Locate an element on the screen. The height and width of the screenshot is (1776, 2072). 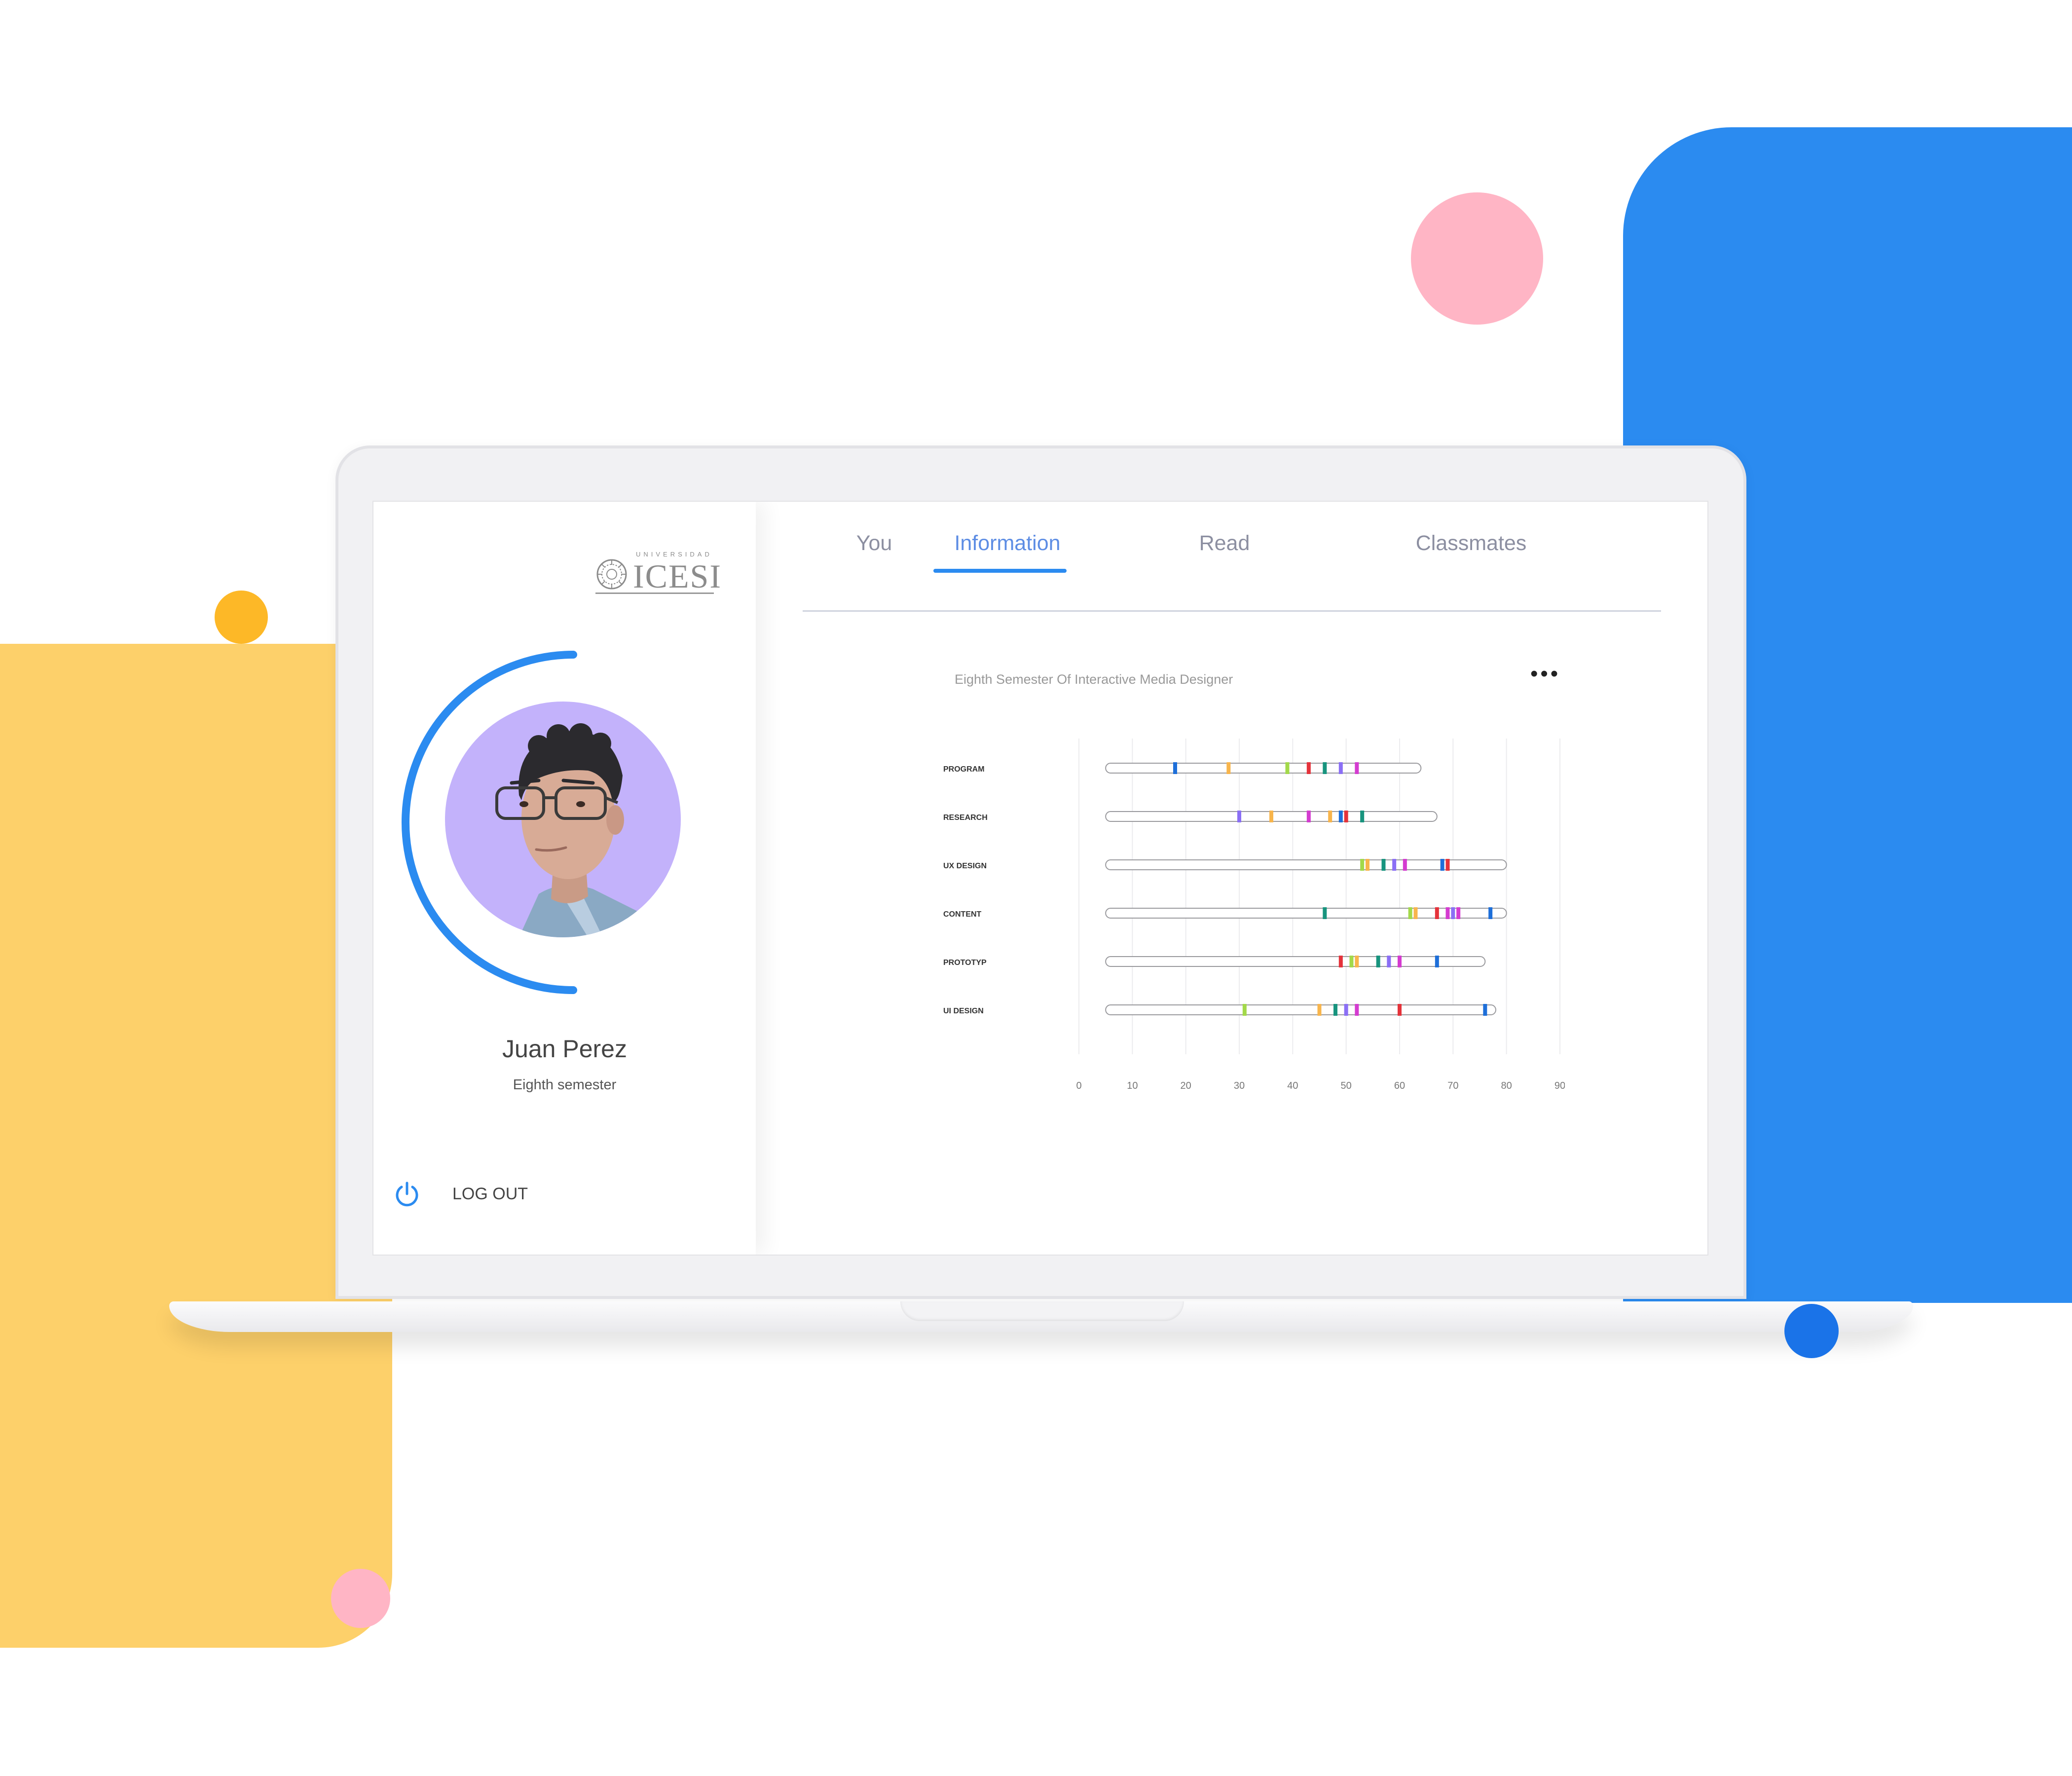
student-semester: Eighth semester is located at coordinates (565, 1085).